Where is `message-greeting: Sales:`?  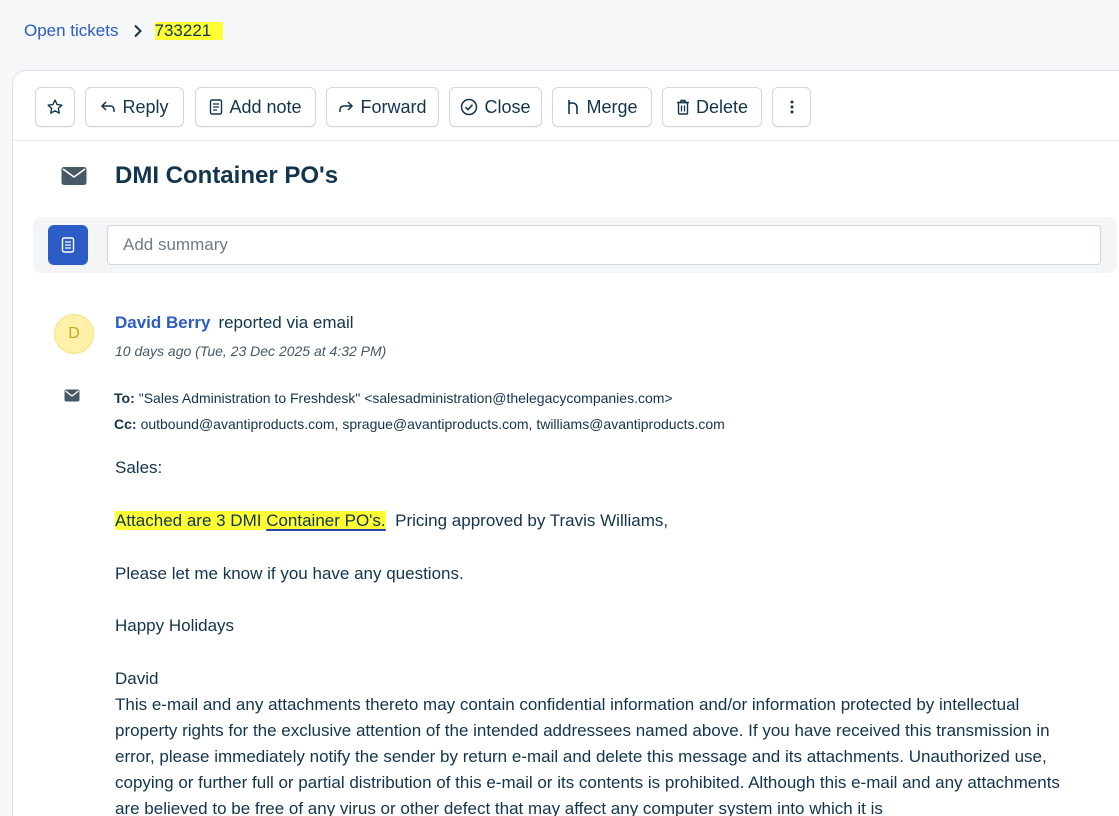
message-greeting: Sales: is located at coordinates (139, 467).